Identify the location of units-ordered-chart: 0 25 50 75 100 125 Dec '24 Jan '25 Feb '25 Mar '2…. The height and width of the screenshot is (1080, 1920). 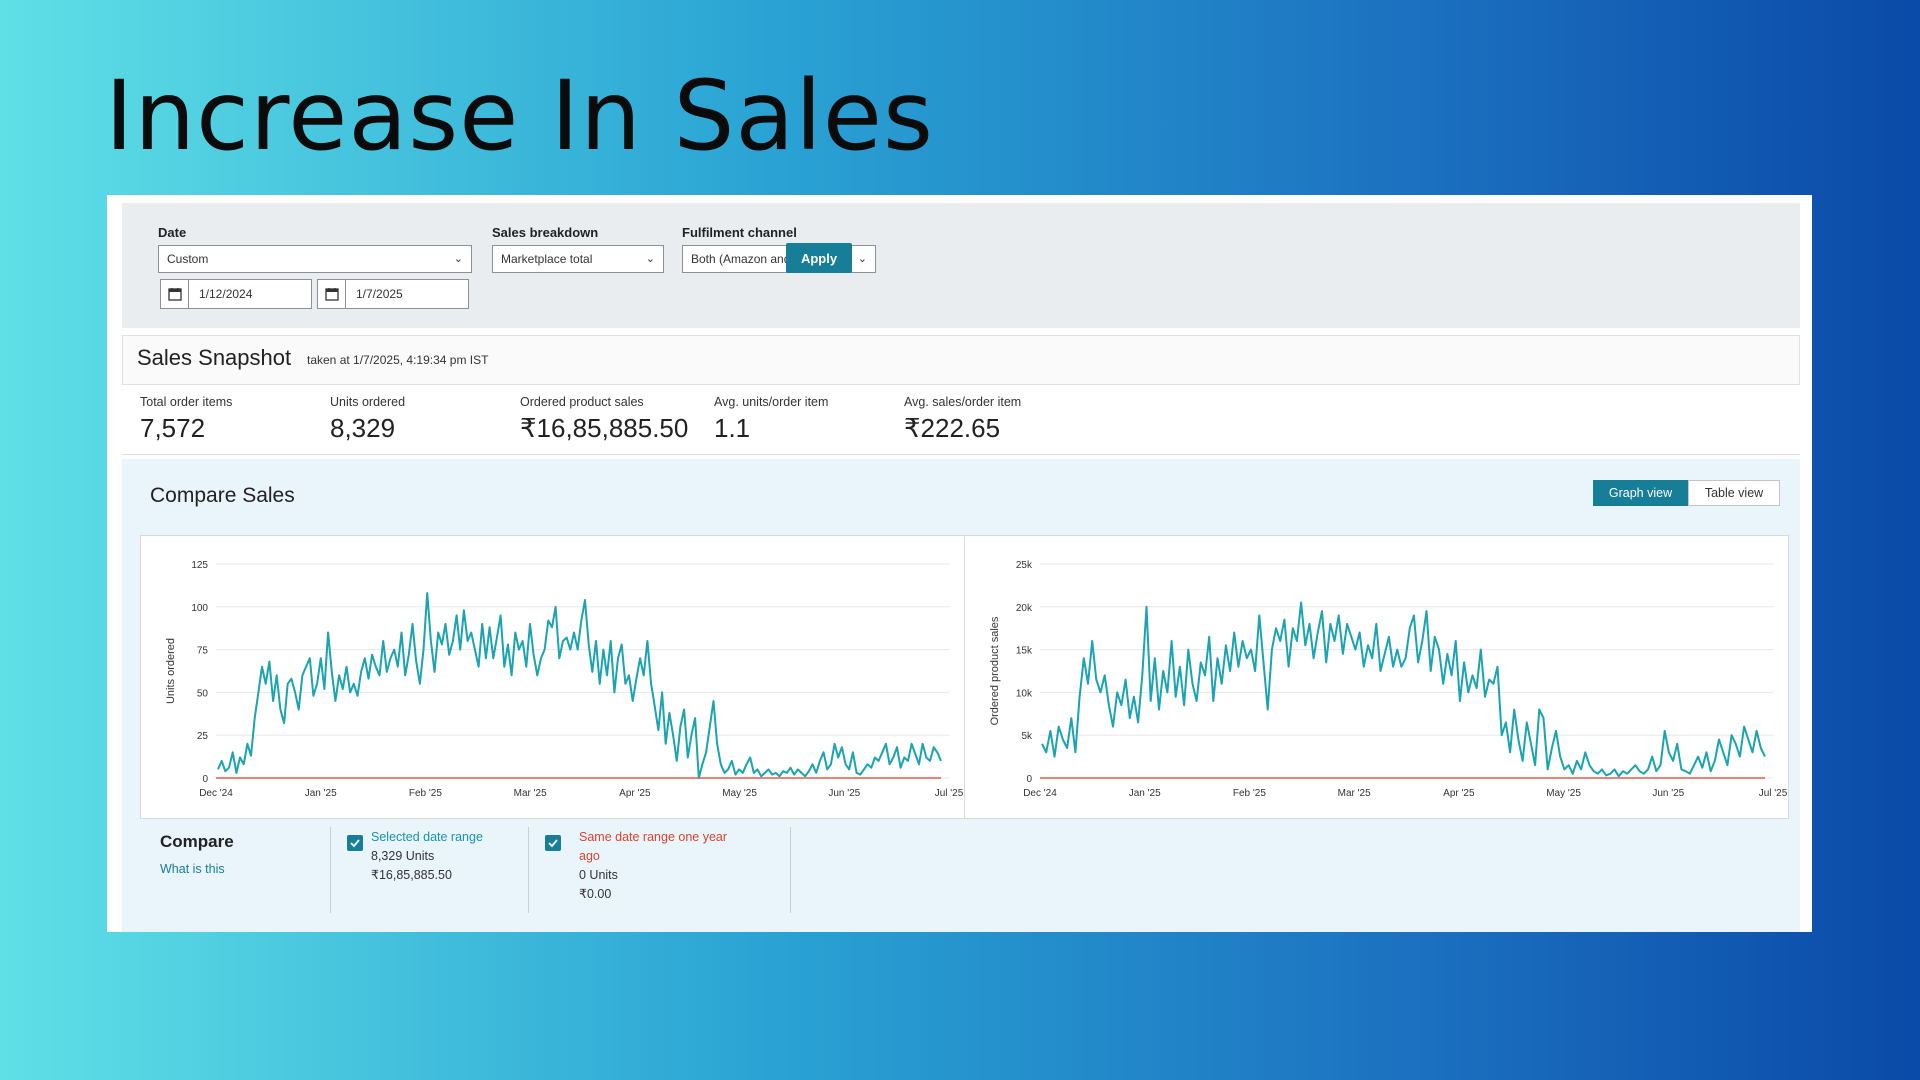
(552, 677).